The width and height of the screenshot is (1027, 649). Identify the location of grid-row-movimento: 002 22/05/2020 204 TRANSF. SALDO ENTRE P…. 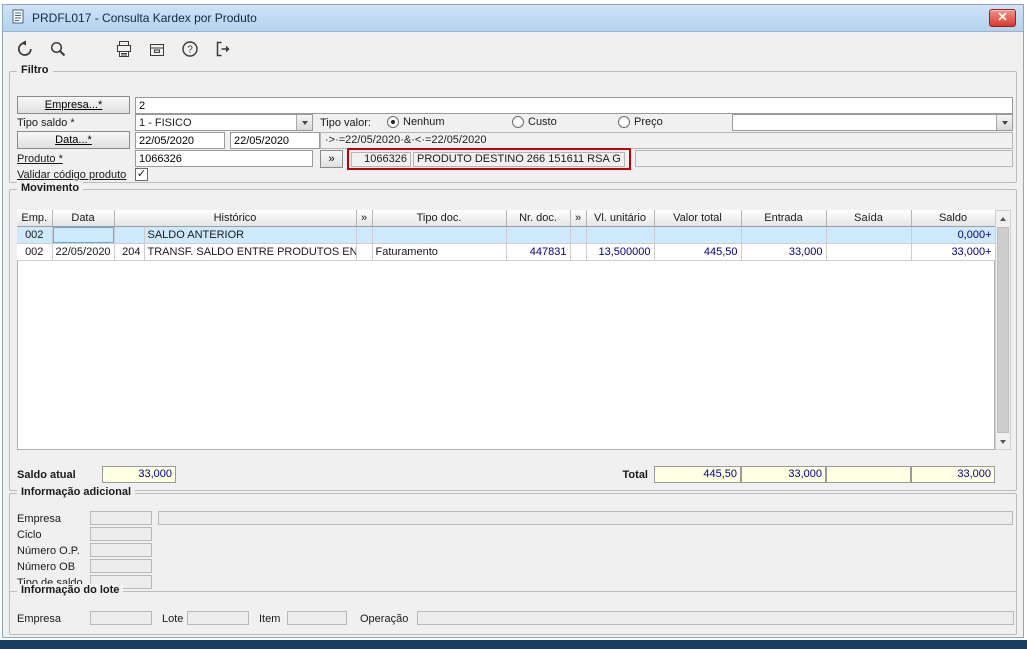
(506, 252).